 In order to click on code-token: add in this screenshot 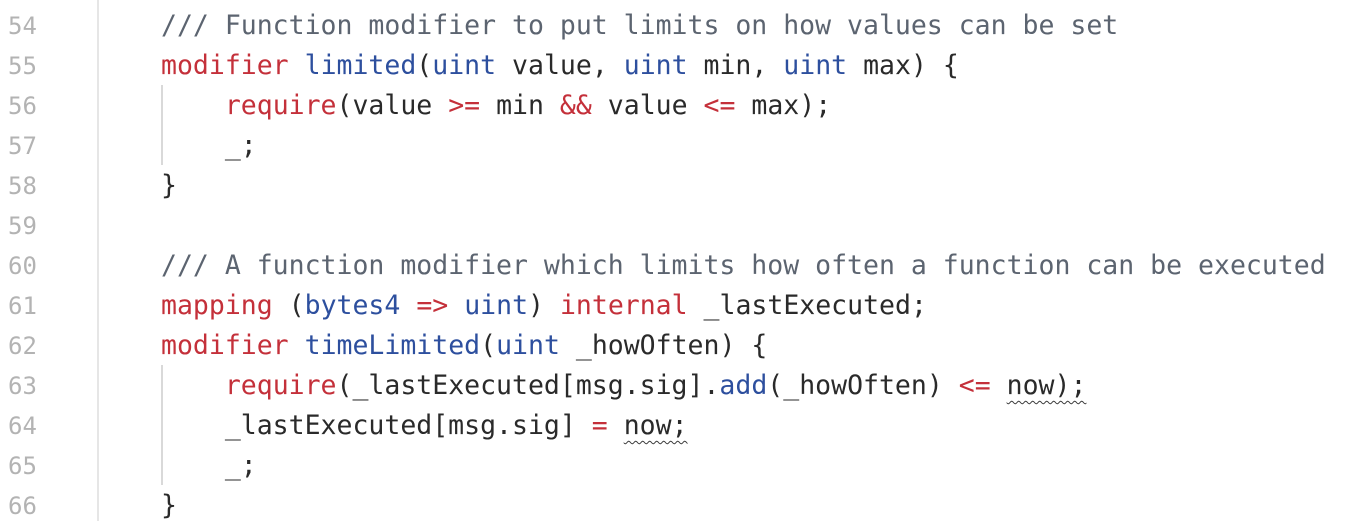, I will do `click(743, 385)`.